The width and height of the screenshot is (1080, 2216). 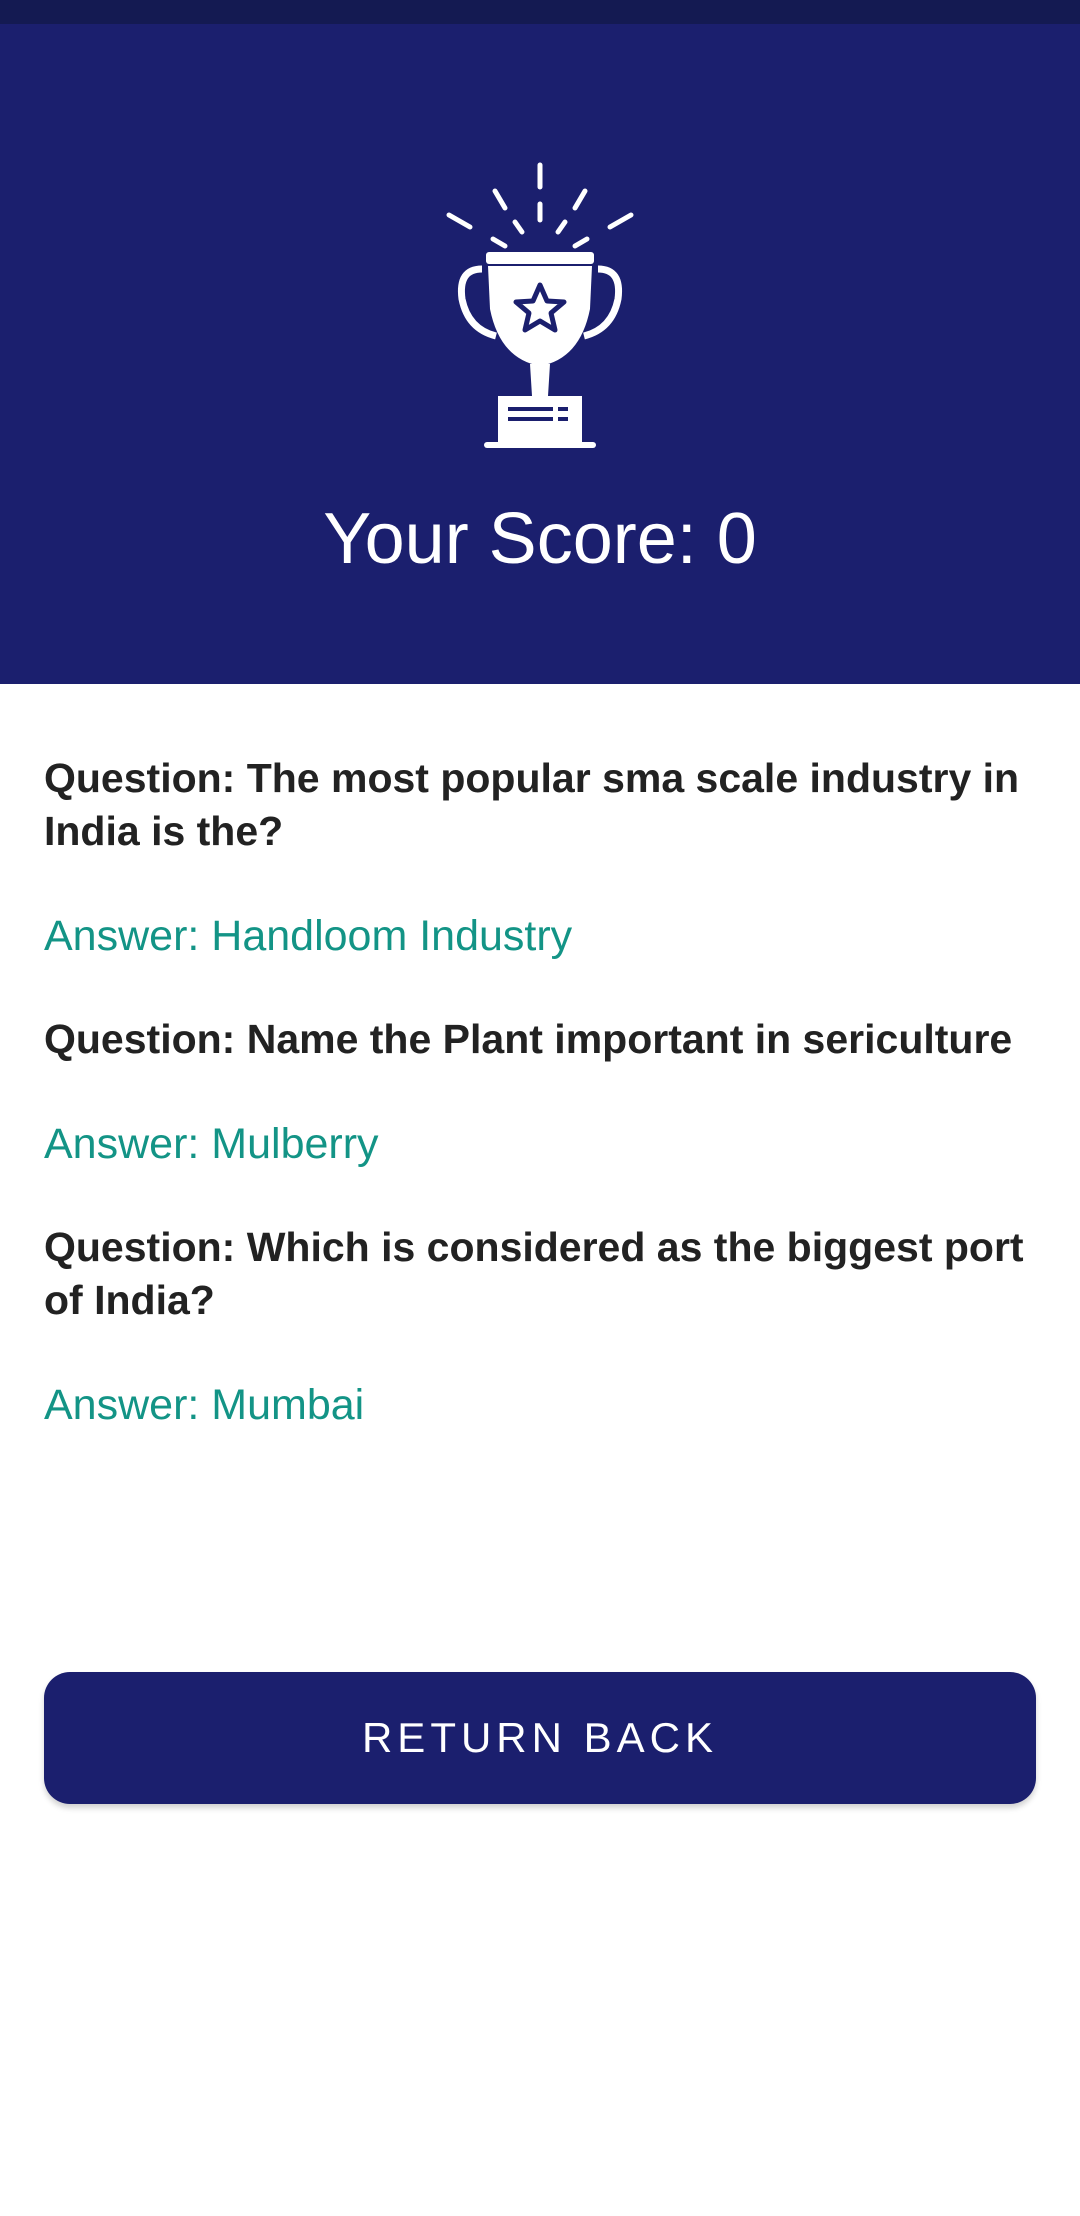 What do you see at coordinates (540, 294) in the screenshot?
I see `trophy-icon` at bounding box center [540, 294].